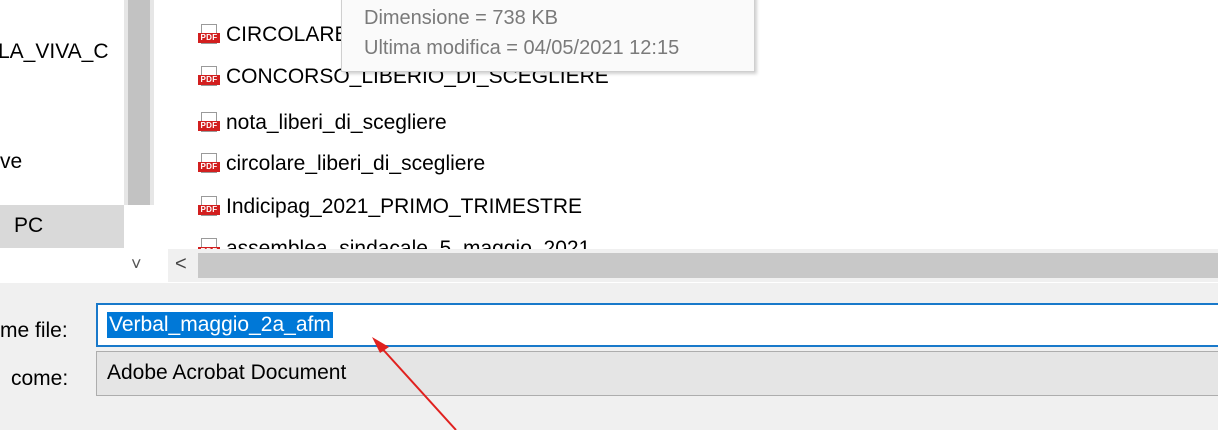 This screenshot has width=1218, height=430. Describe the element at coordinates (461, 18) in the screenshot. I see `tooltip-size: Dimensione = 738 KB` at that location.